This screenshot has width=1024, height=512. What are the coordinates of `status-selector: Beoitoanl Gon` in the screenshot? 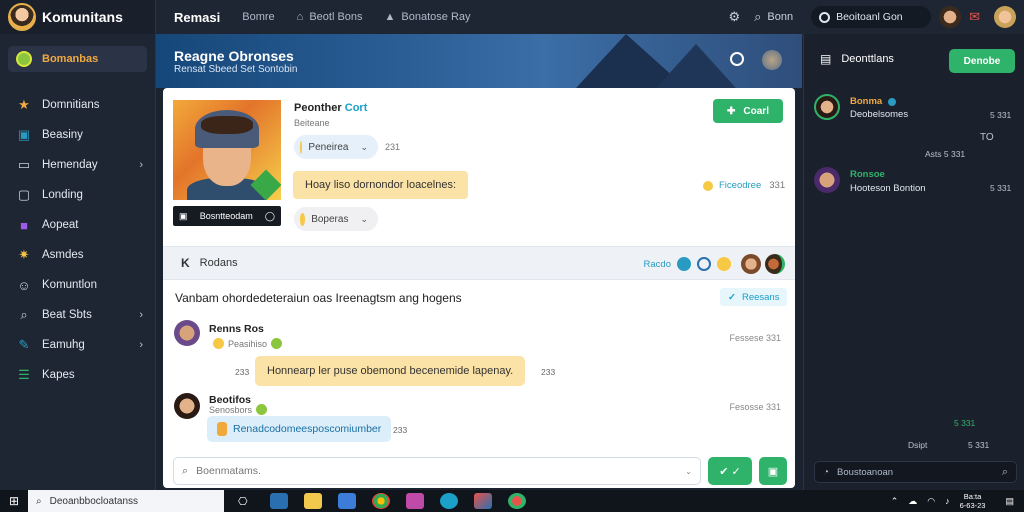 It's located at (871, 17).